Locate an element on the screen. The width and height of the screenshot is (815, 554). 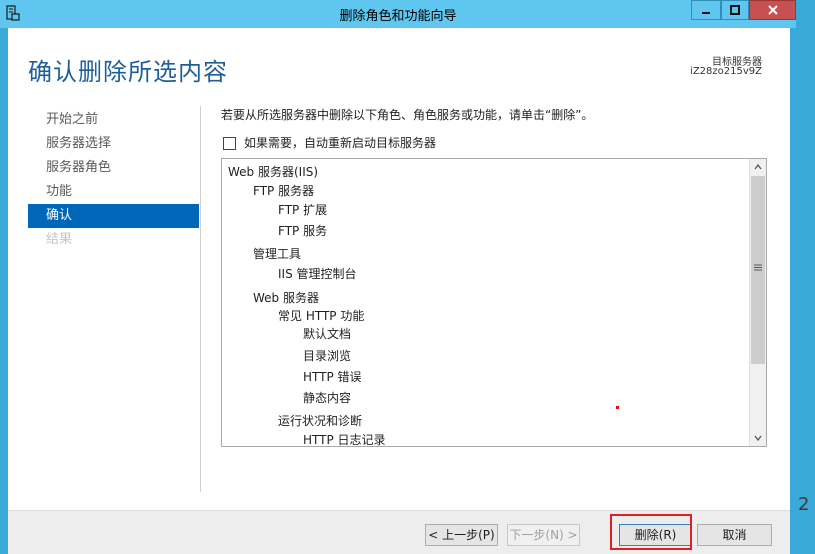
list-item: IIS 管理控制台 is located at coordinates (317, 274).